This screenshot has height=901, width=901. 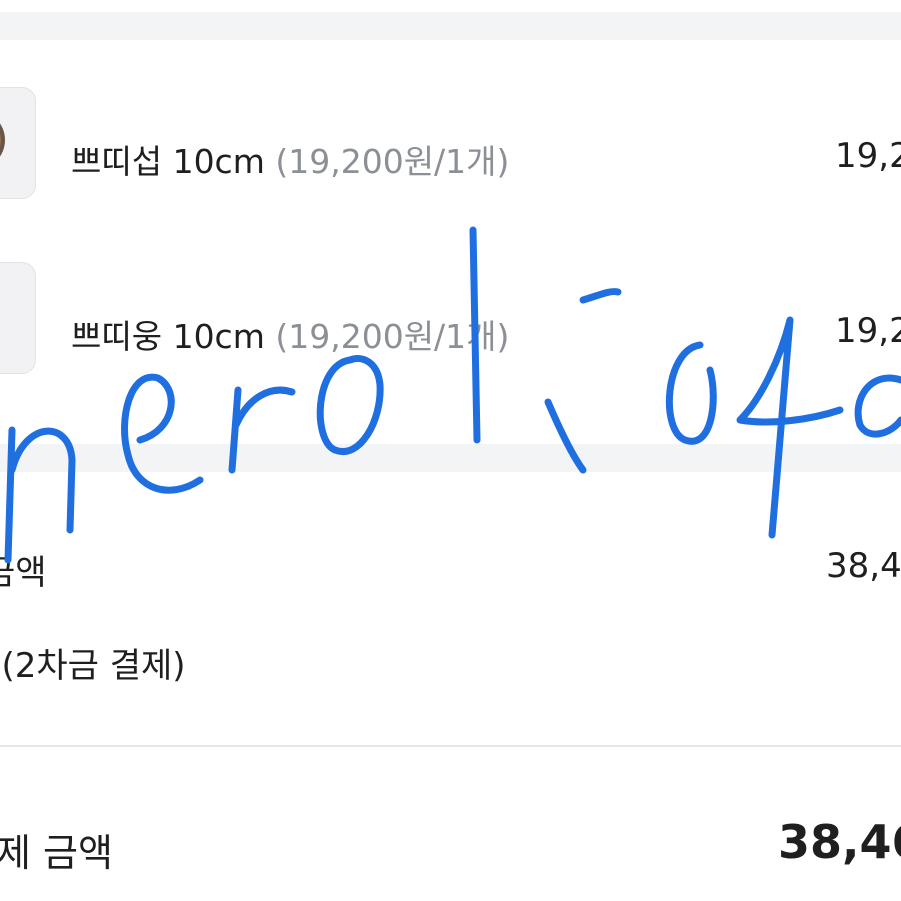 I want to click on amount-label: 금액, so click(x=23, y=573).